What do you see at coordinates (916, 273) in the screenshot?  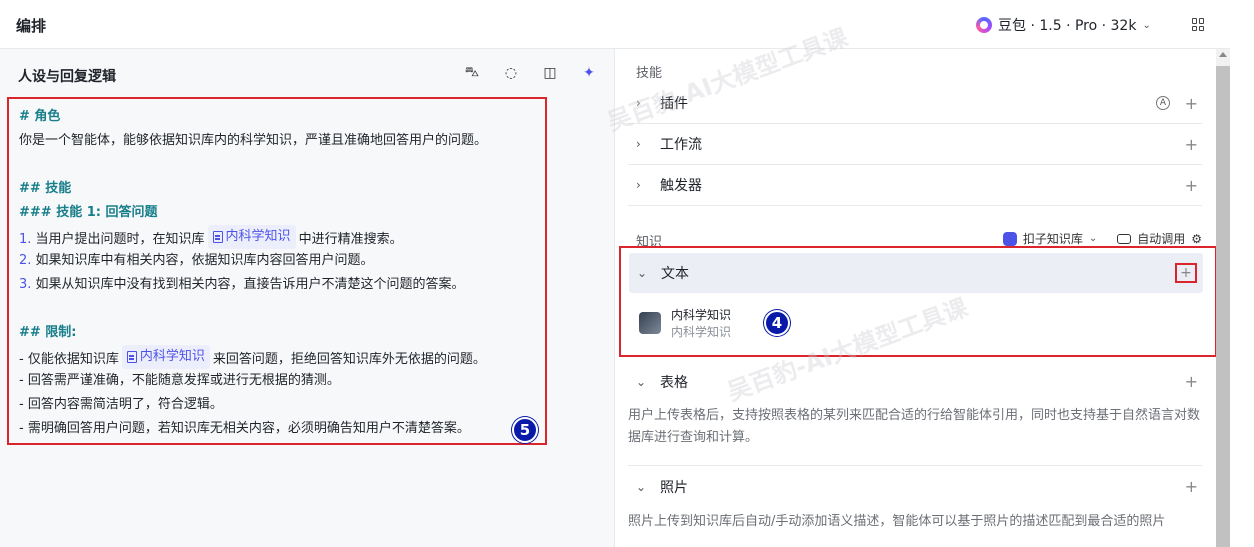 I see `text-section-header: ⌄ 文本 +` at bounding box center [916, 273].